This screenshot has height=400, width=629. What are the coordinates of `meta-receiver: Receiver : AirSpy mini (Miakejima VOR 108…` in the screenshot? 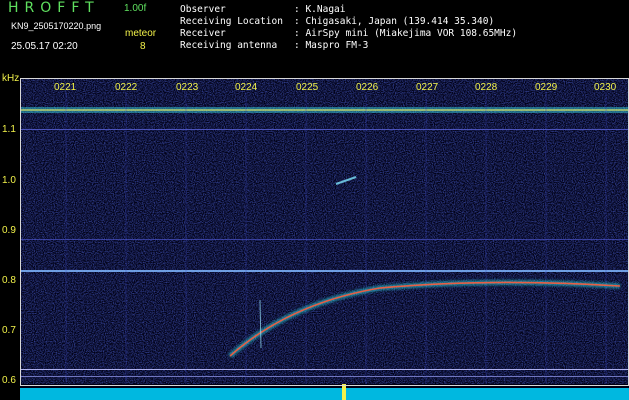 It's located at (348, 33).